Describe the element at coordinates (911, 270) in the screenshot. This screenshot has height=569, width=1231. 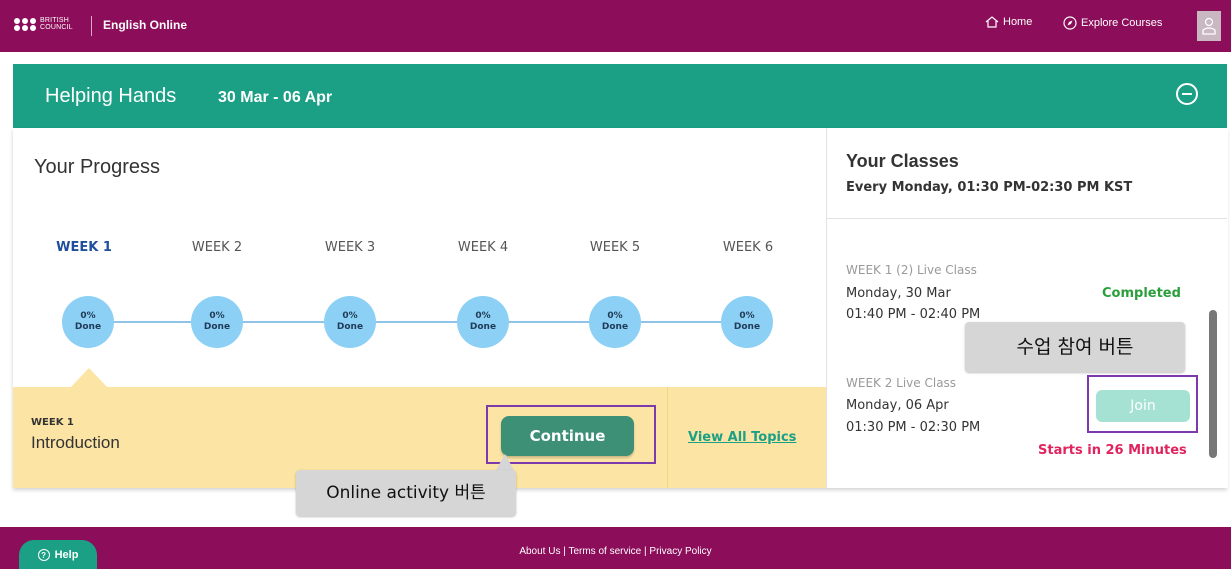
I see `class-1-label: WEEK 1 (2) Live Class` at that location.